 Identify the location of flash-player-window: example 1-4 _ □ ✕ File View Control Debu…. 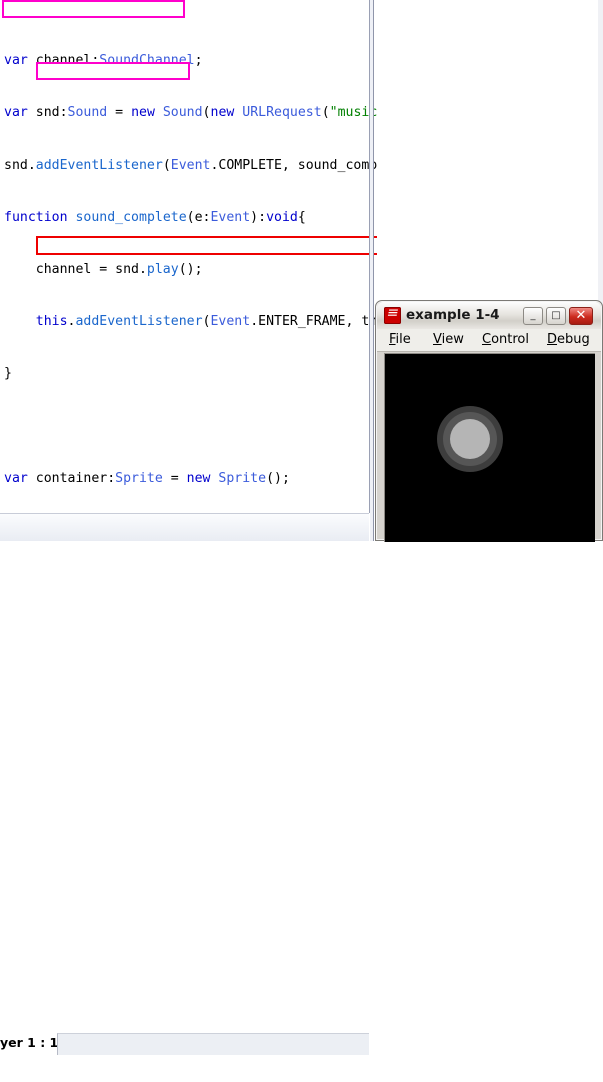
(489, 421).